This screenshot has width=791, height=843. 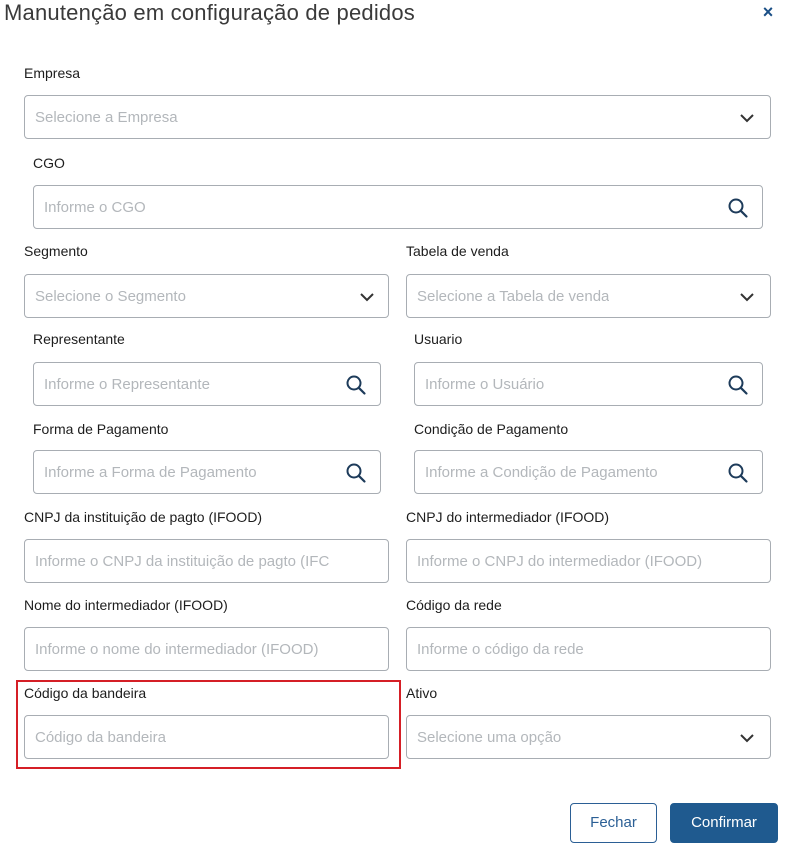 What do you see at coordinates (454, 605) in the screenshot?
I see `codigo-rede-label: Código da rede` at bounding box center [454, 605].